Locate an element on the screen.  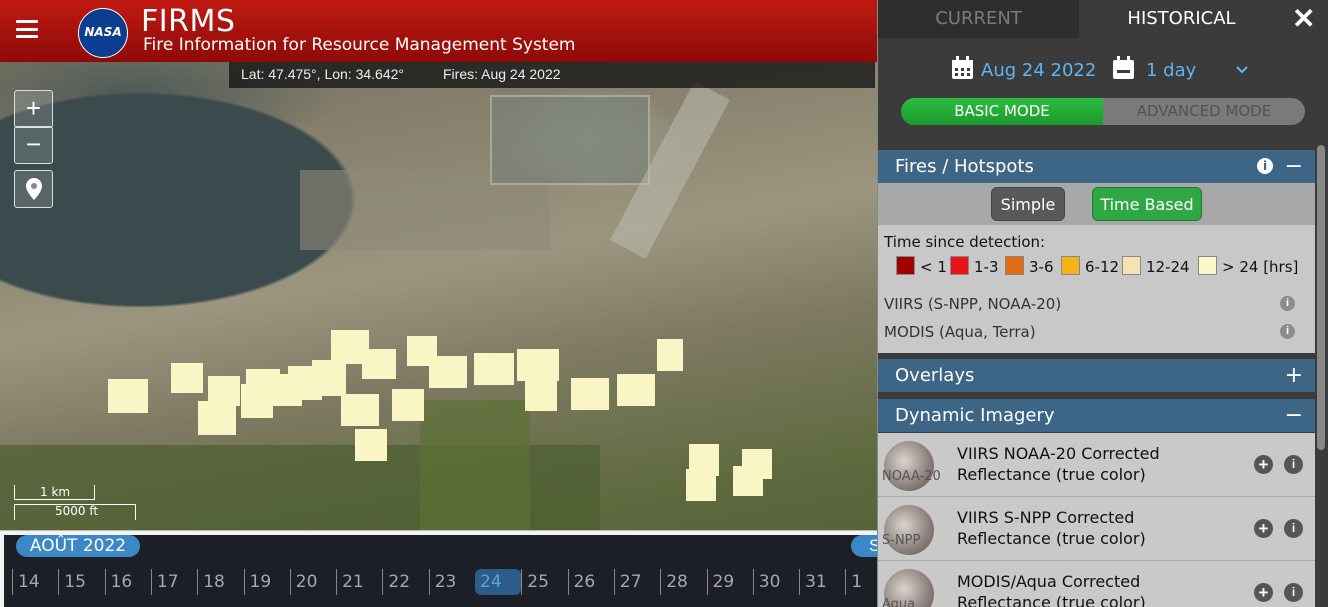
imagery-name-line1: MODIS/Aqua Corrected is located at coordinates (1049, 581).